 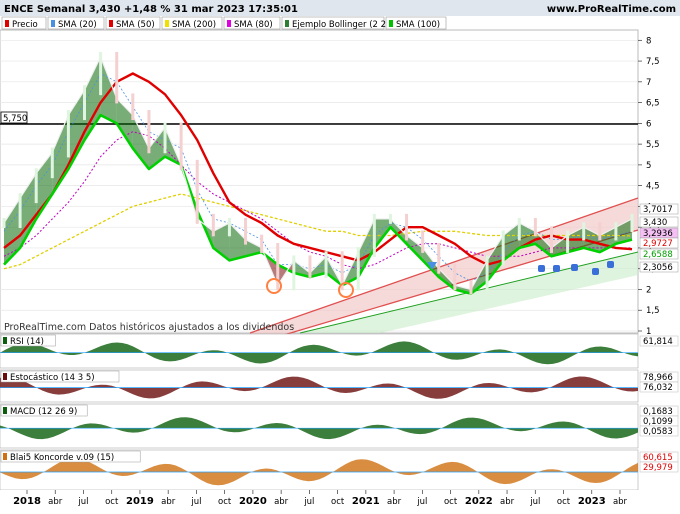 I want to click on indicator-label: Estocástico (14 3 5), so click(x=52, y=378).